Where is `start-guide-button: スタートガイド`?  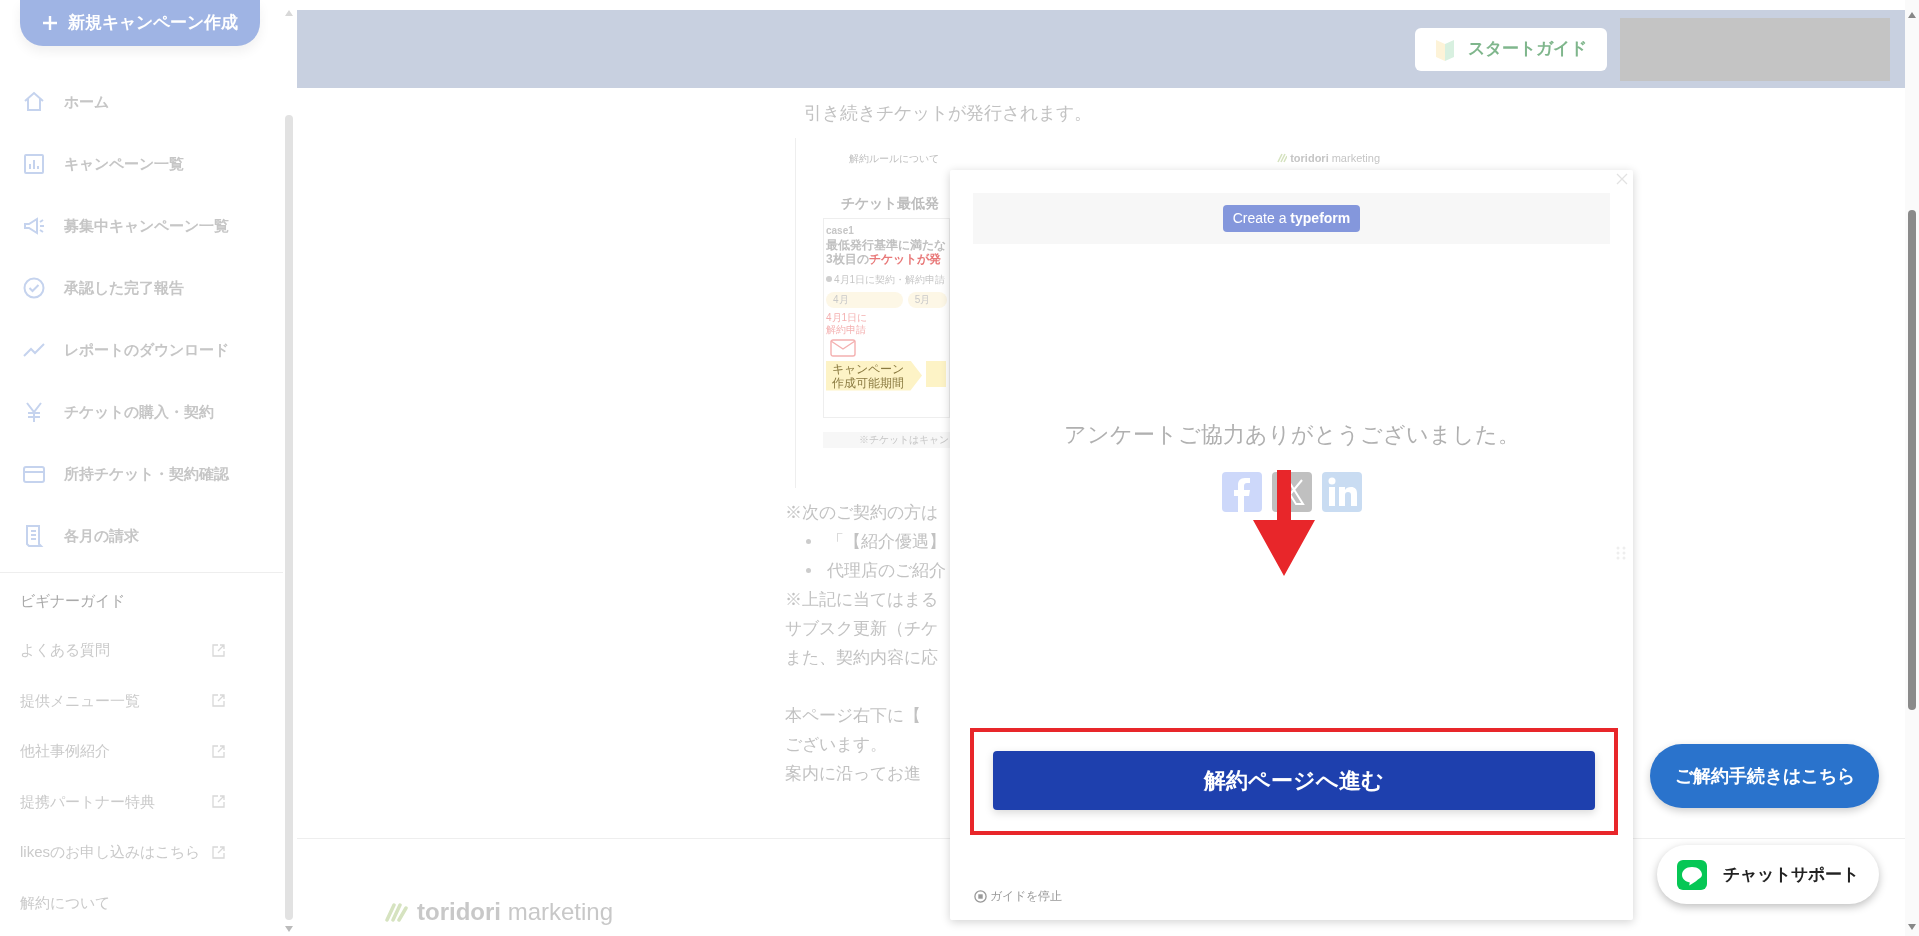
start-guide-button: スタートガイド is located at coordinates (1511, 49).